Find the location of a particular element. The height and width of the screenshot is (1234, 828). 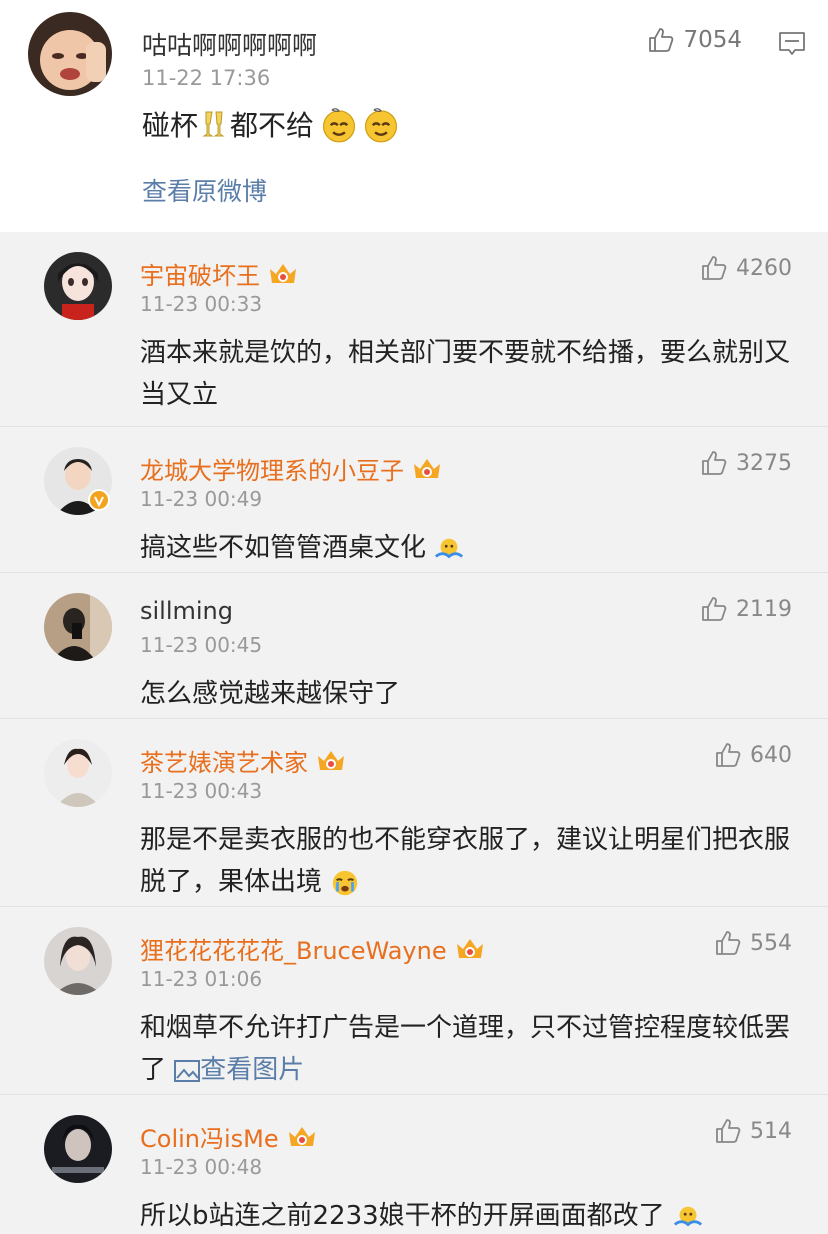

post-like-count: 7054 is located at coordinates (712, 40).